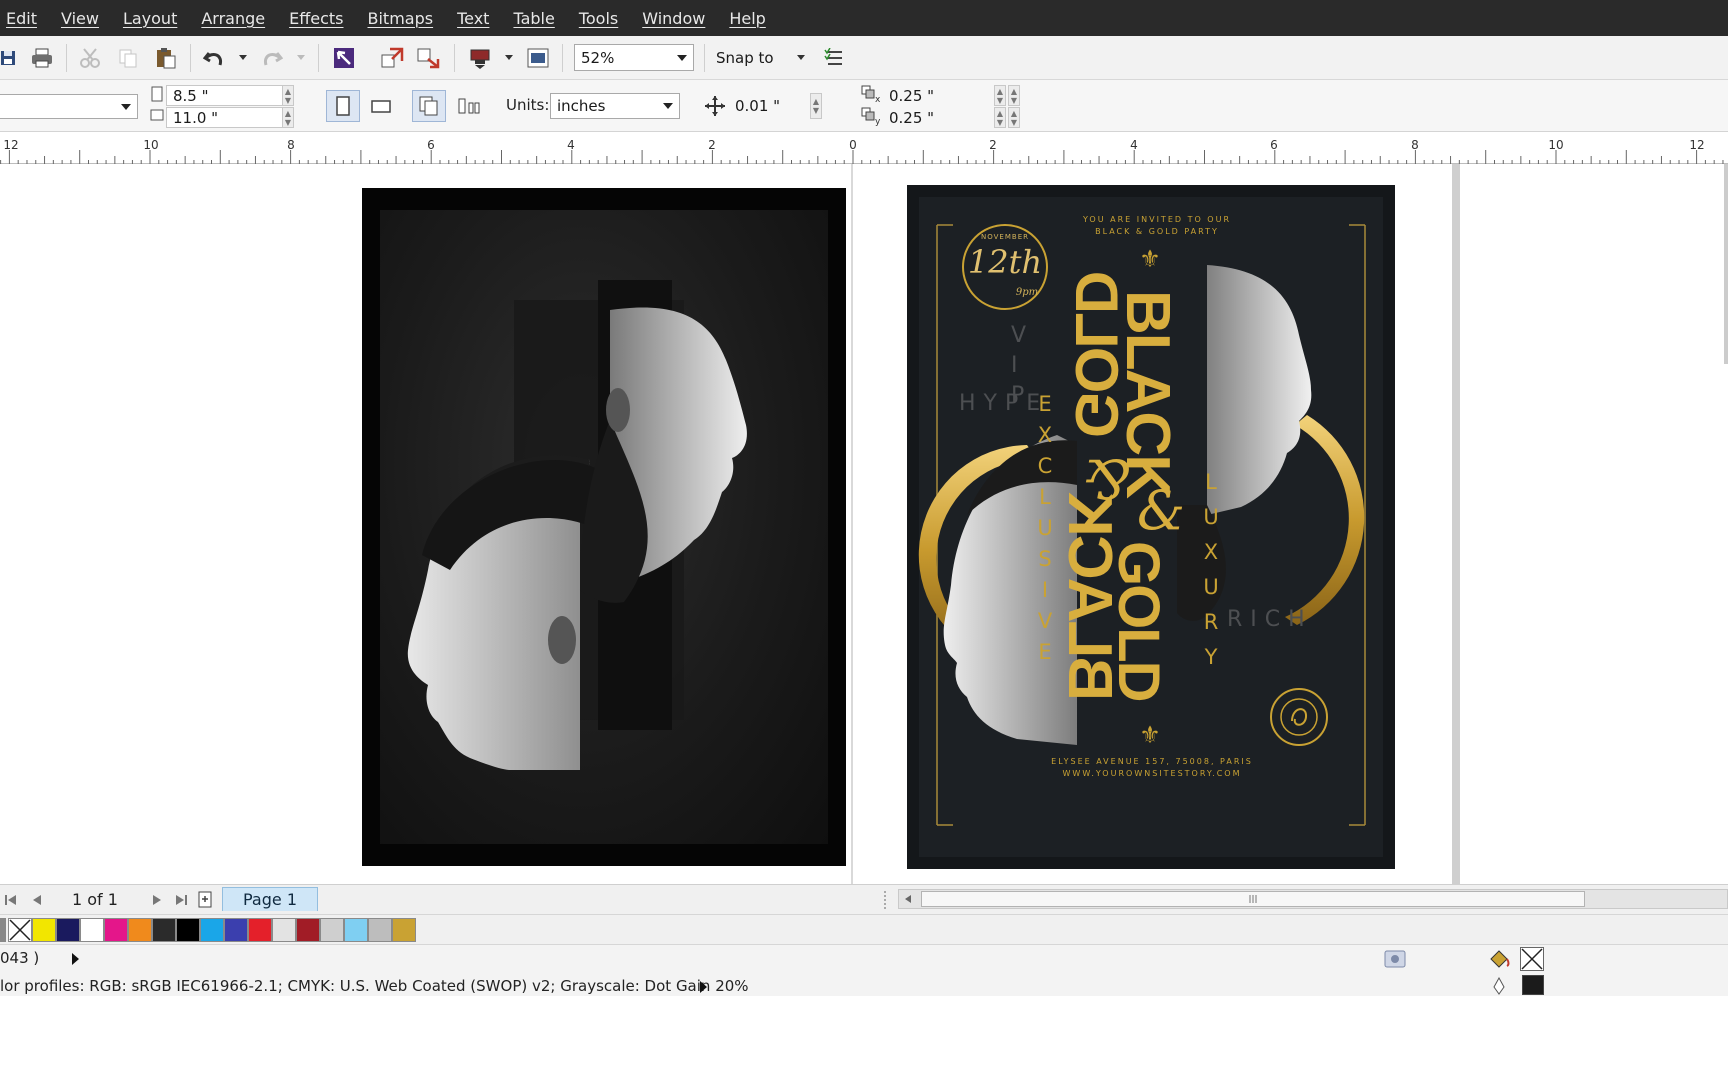 The image size is (1728, 1080). I want to click on outline-color-indicator, so click(1533, 985).